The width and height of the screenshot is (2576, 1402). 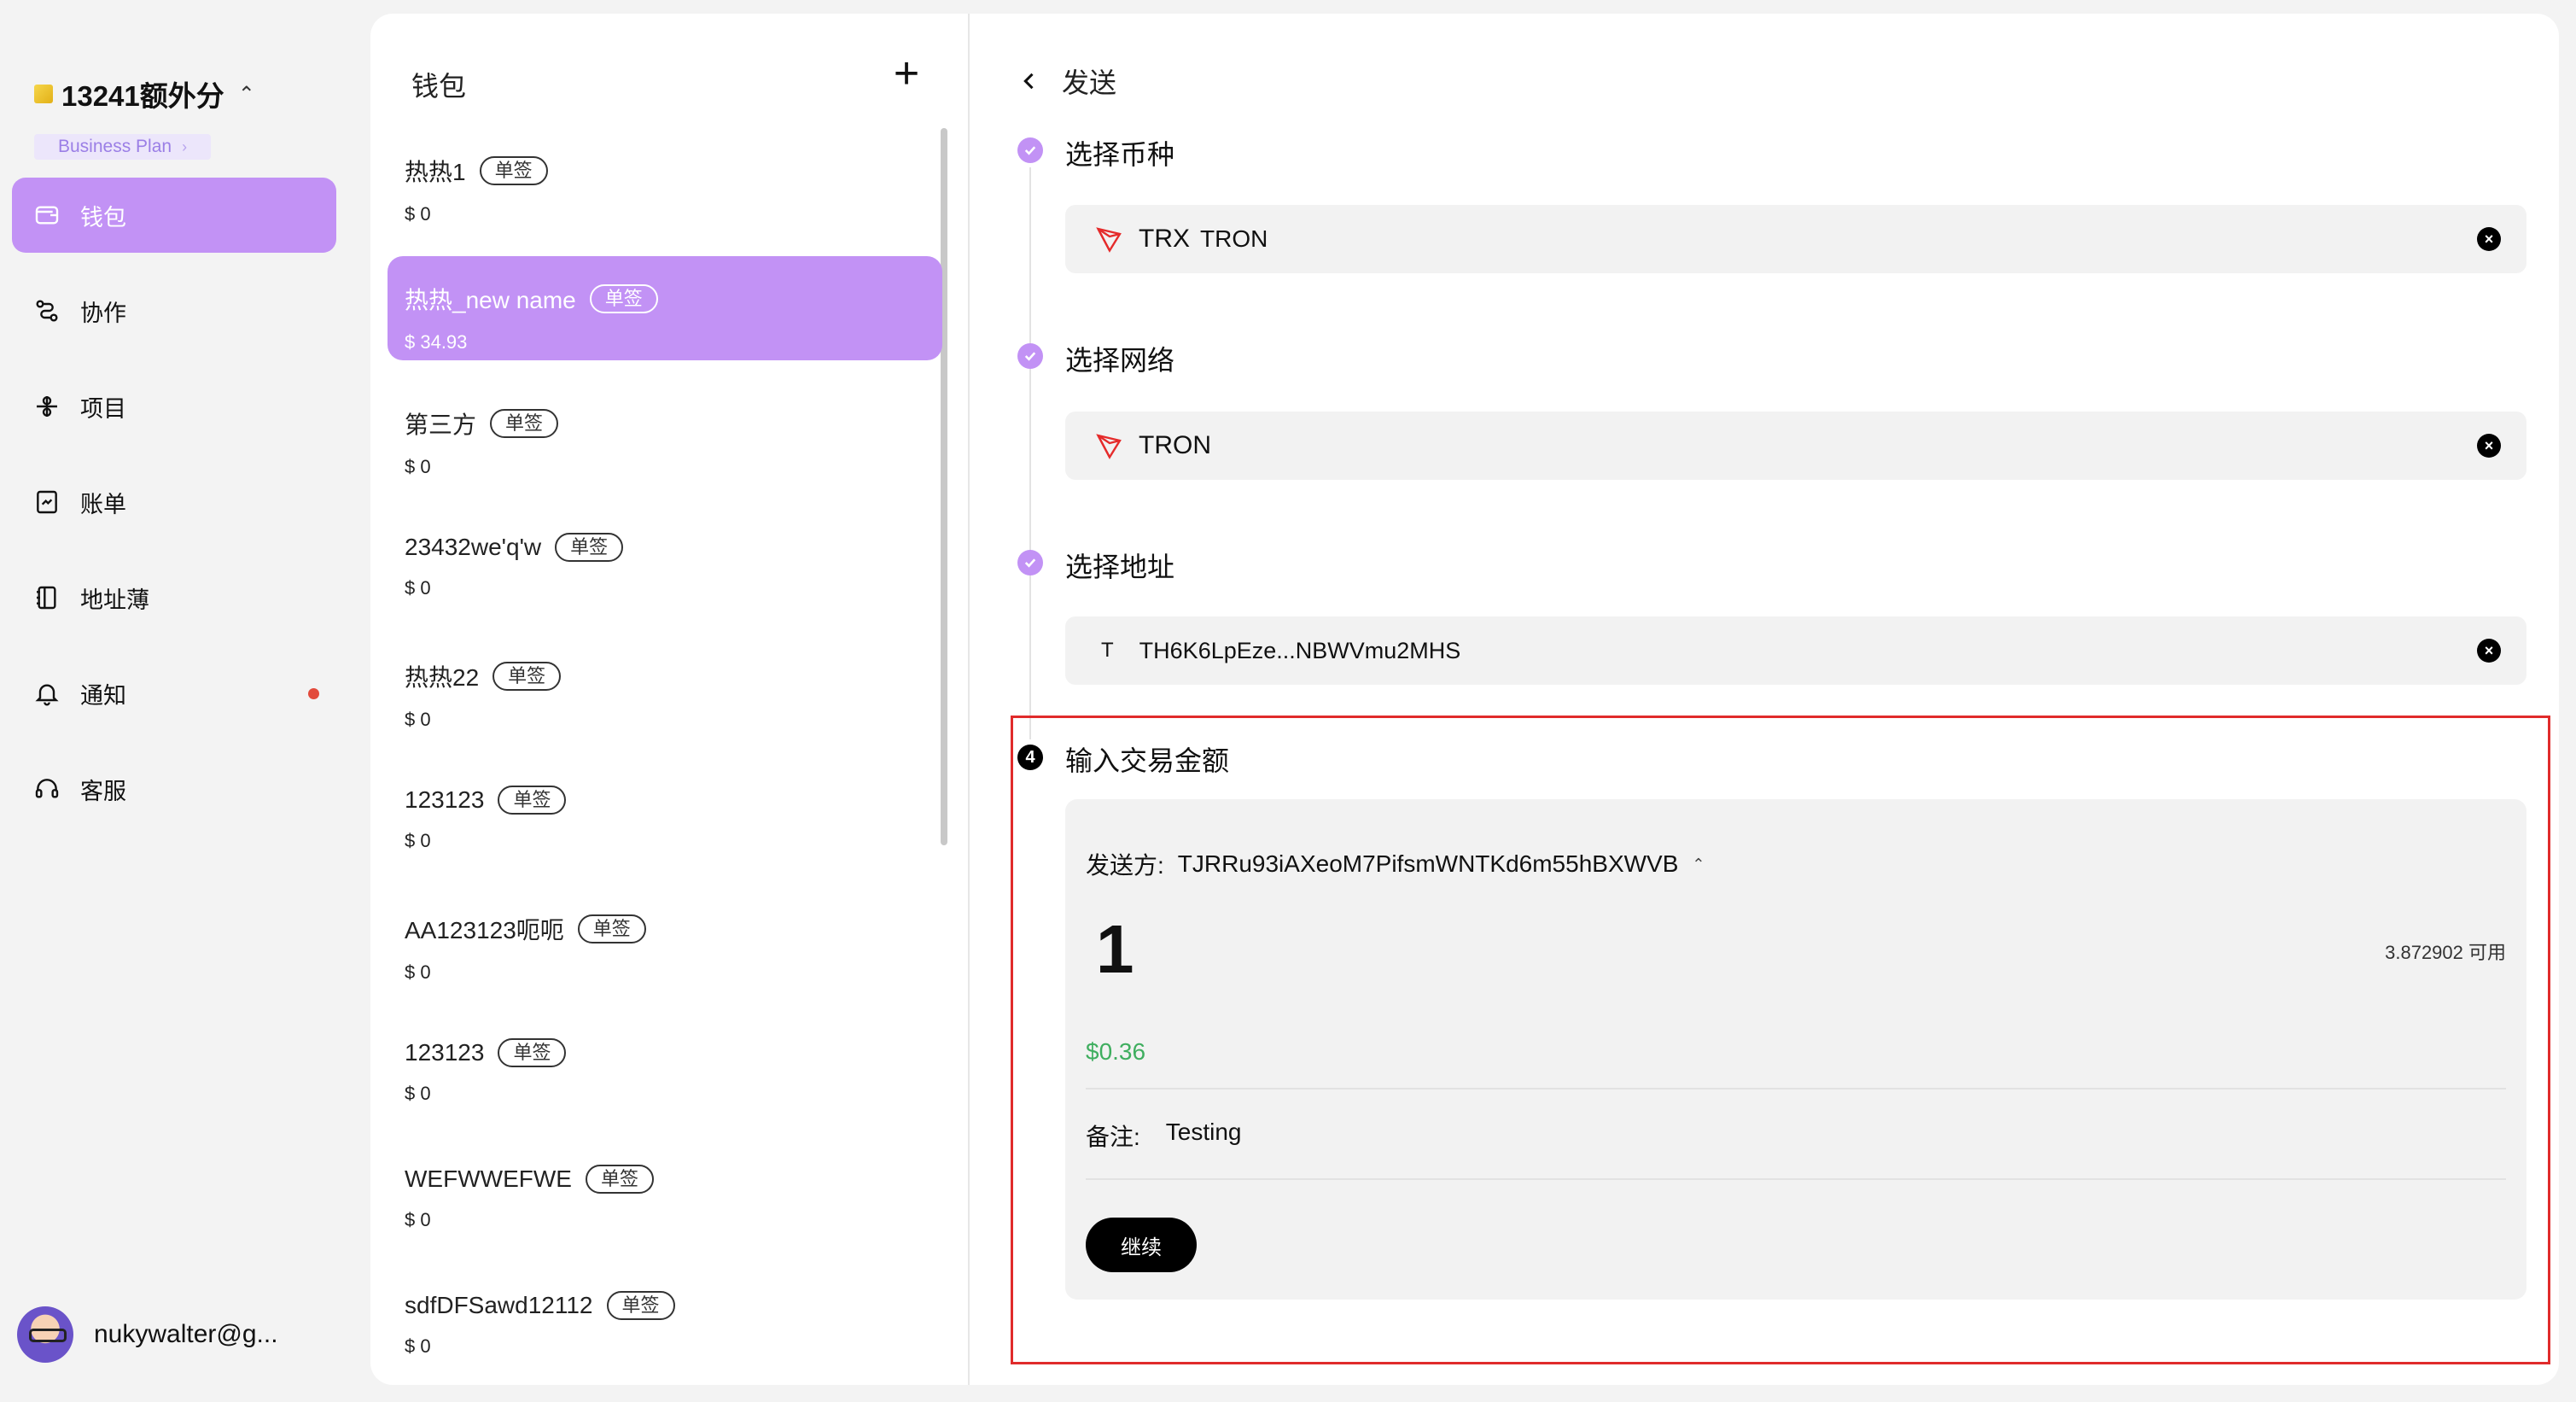 I want to click on sender-address: TJRRu93iAXeoM7PifsmWNTKd6m55hBXWVB, so click(x=1428, y=864).